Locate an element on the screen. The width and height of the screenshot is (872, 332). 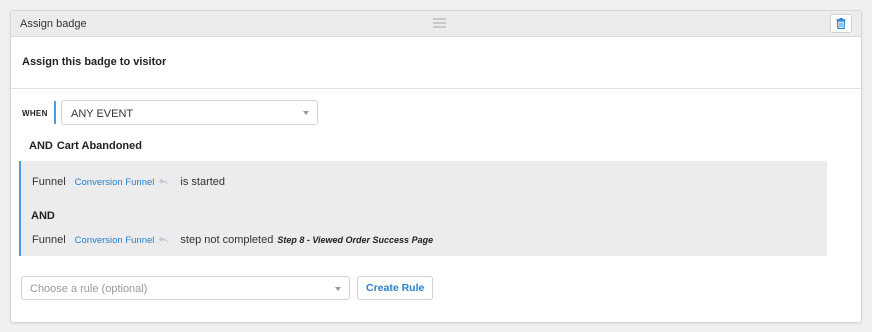
when-accent-bar is located at coordinates (55, 112).